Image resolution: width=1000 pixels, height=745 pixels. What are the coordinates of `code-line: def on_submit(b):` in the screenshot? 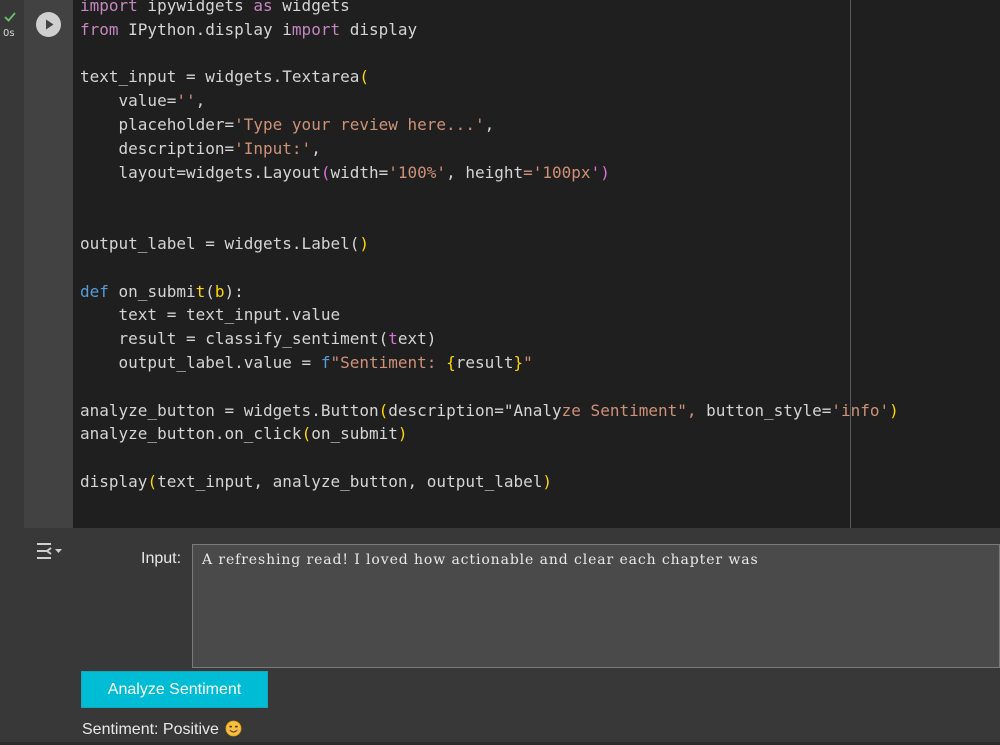 It's located at (162, 291).